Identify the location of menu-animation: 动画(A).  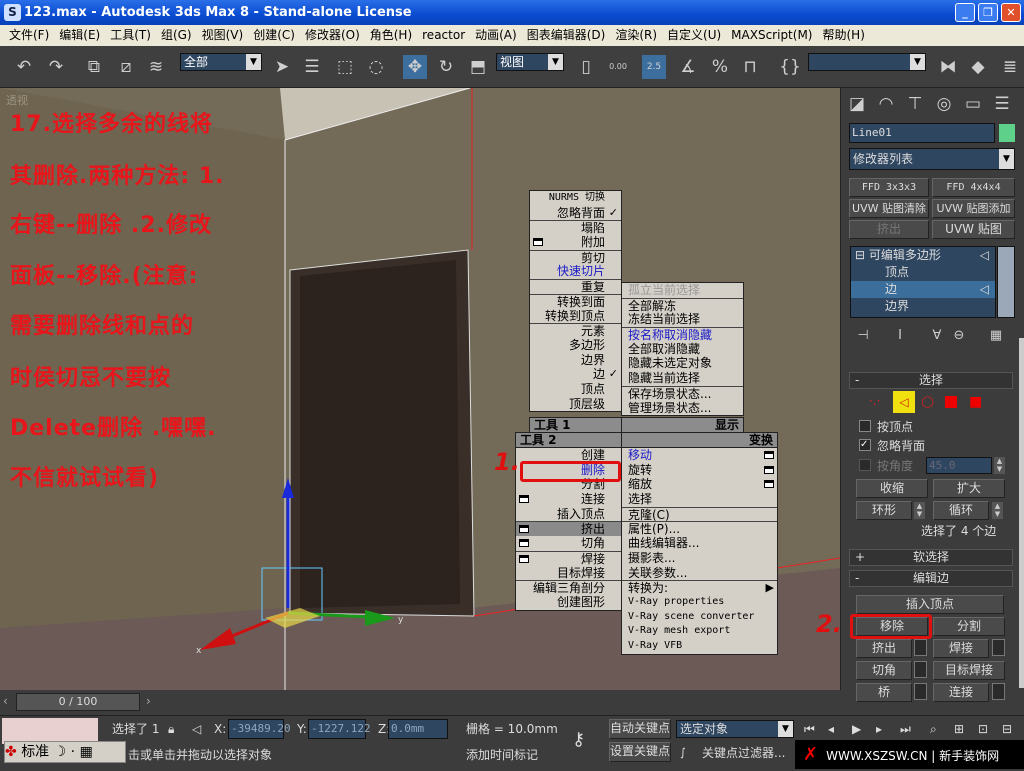
(496, 35).